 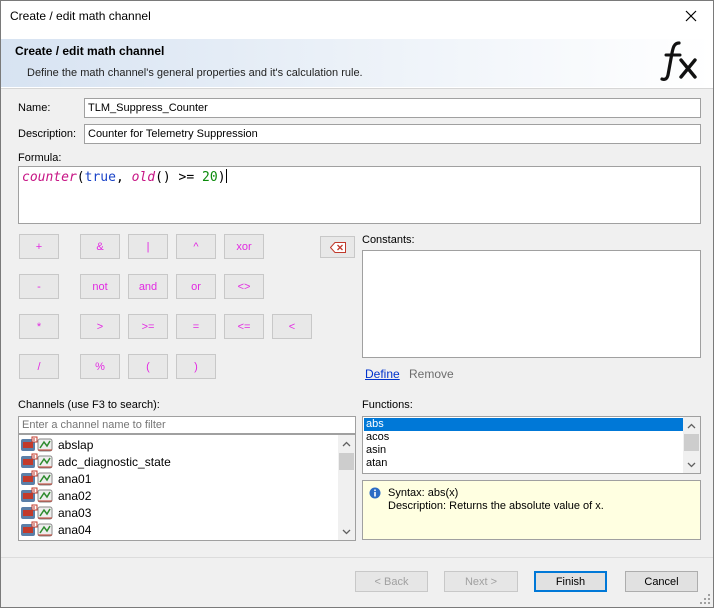 I want to click on op-rparen-button: ), so click(x=196, y=366).